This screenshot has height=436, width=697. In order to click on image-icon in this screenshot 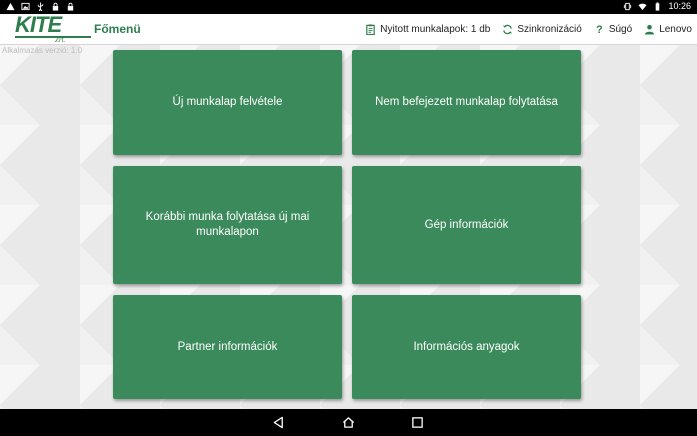, I will do `click(25, 6)`.